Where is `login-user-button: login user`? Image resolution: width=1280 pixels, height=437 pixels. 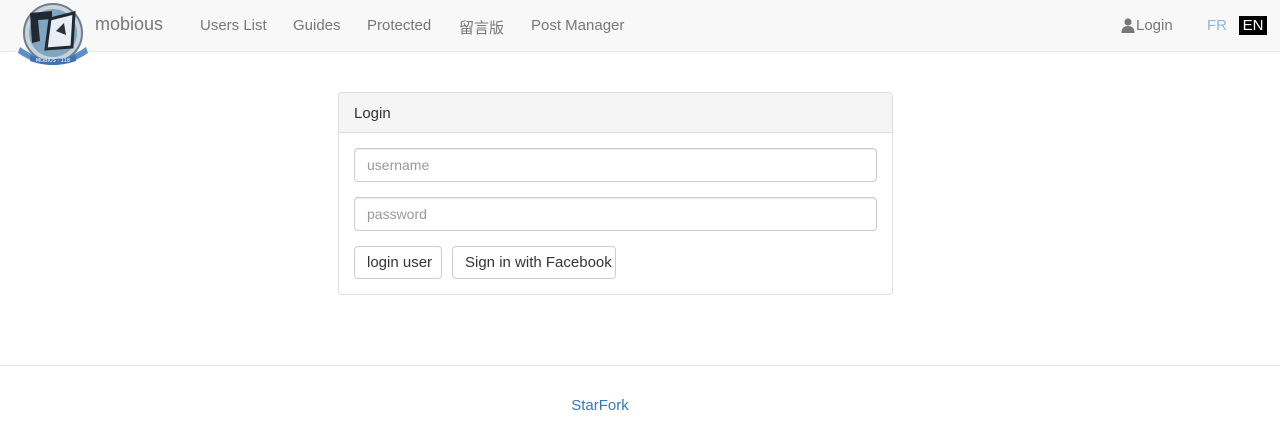 login-user-button: login user is located at coordinates (398, 262).